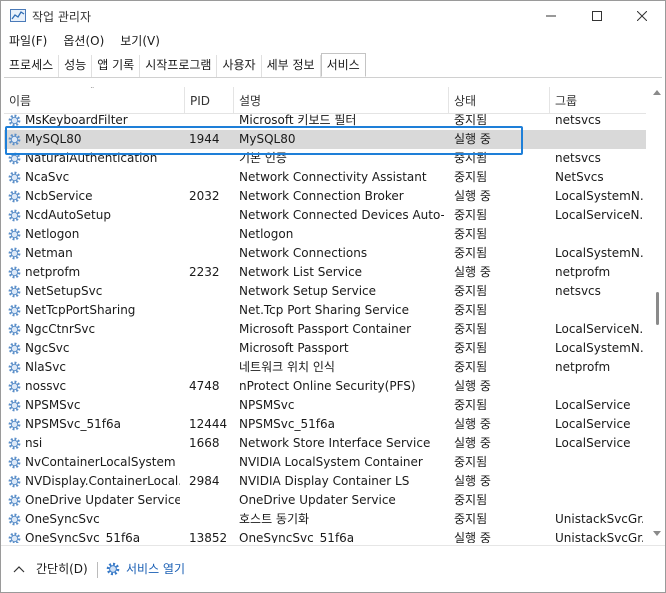 This screenshot has height=593, width=666. Describe the element at coordinates (116, 66) in the screenshot. I see `tab-app-history: 앱 기록` at that location.